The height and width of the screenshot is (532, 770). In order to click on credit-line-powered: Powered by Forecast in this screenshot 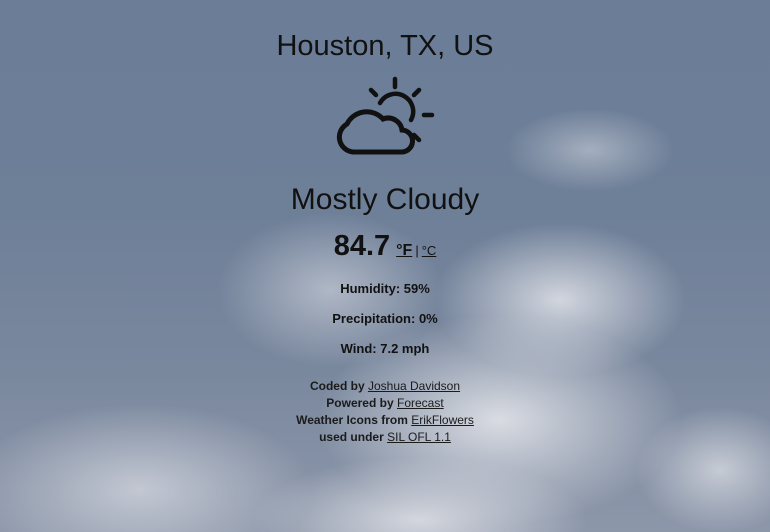, I will do `click(385, 403)`.